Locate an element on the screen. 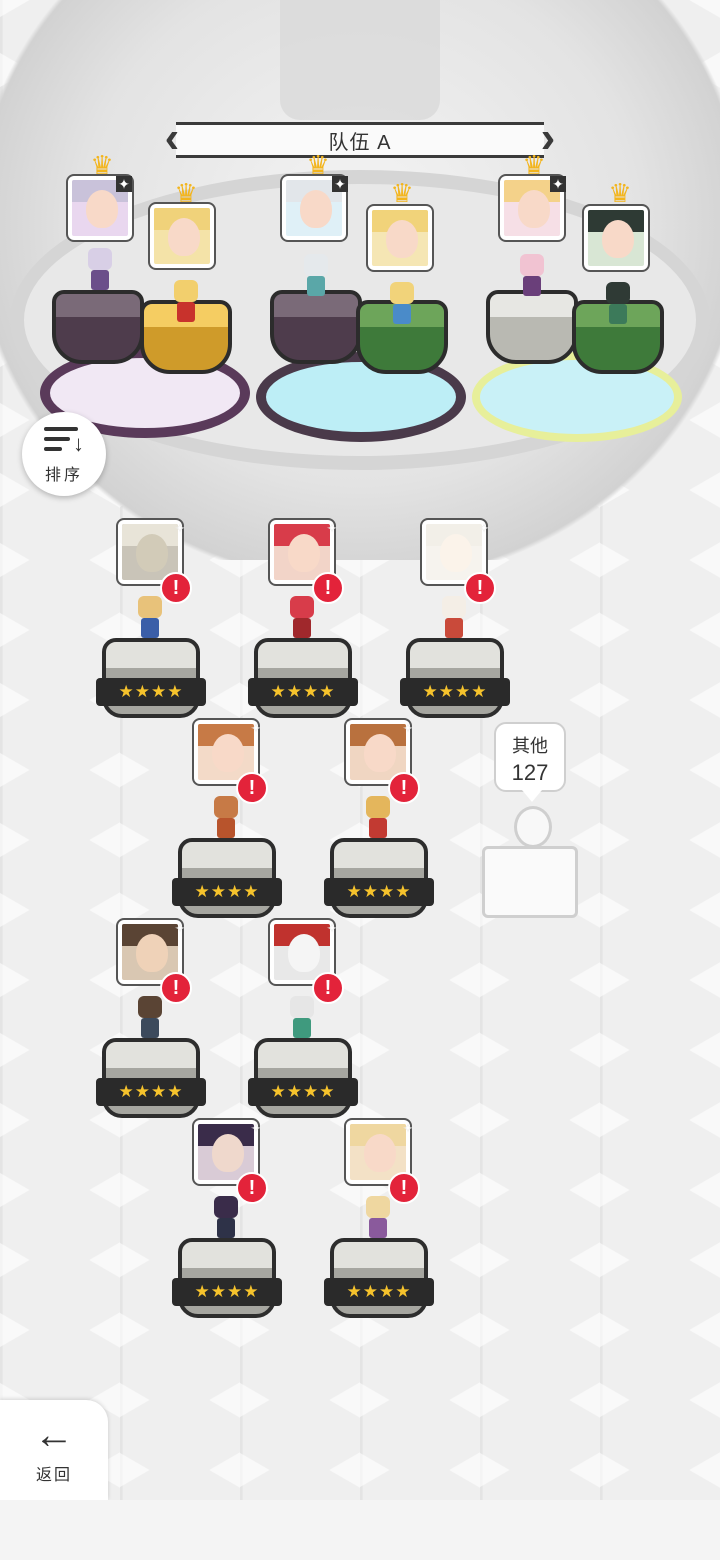 The width and height of the screenshot is (720, 1560). team-title: 队伍 A is located at coordinates (360, 142).